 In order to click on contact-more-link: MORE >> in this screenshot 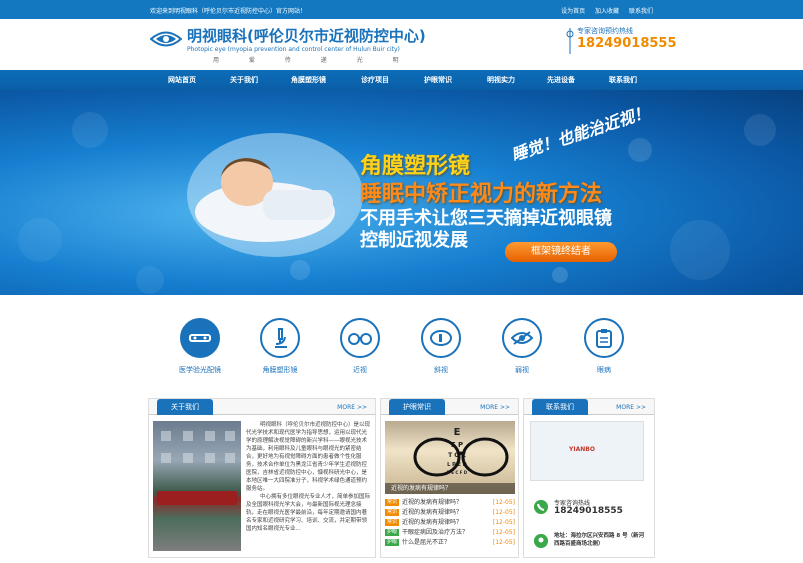, I will do `click(631, 407)`.